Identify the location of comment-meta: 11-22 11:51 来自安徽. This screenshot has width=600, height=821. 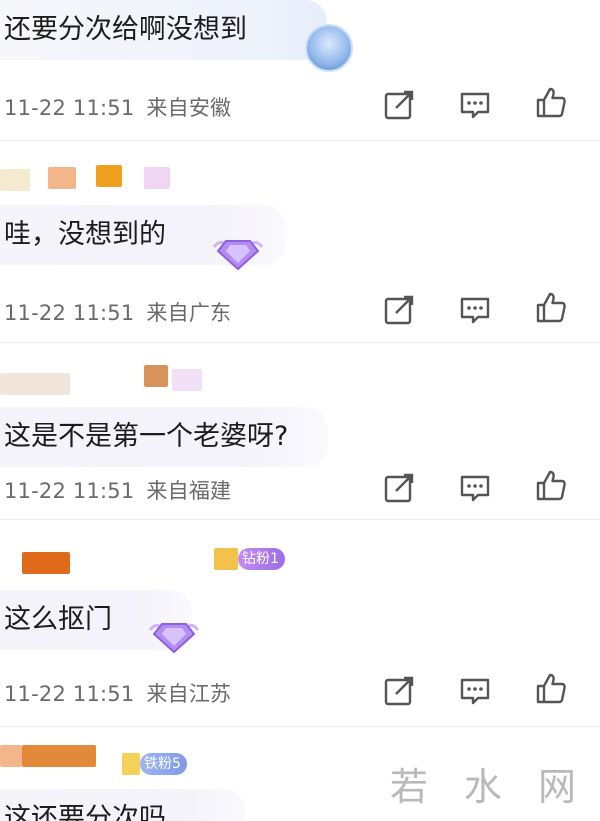
(117, 107).